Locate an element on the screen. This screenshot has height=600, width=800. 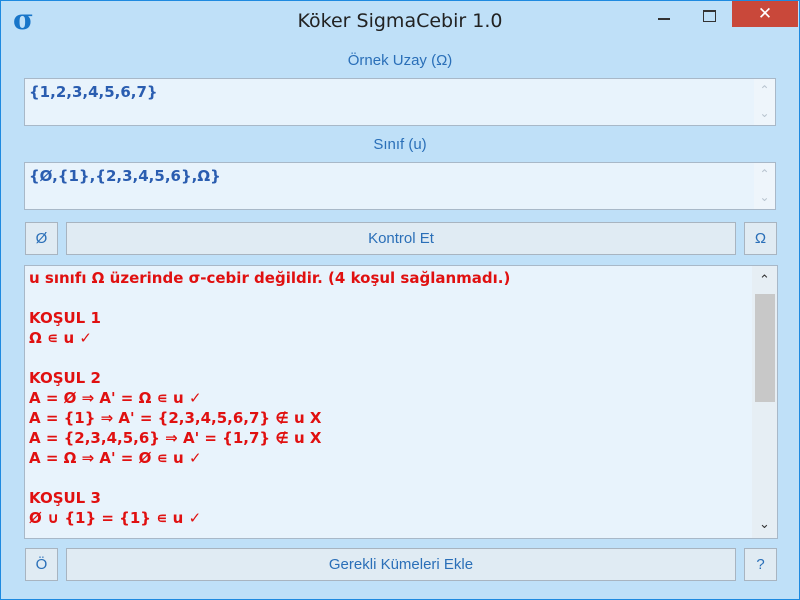
sample-space-scrollbar: ⌃ ⌄ is located at coordinates (764, 102).